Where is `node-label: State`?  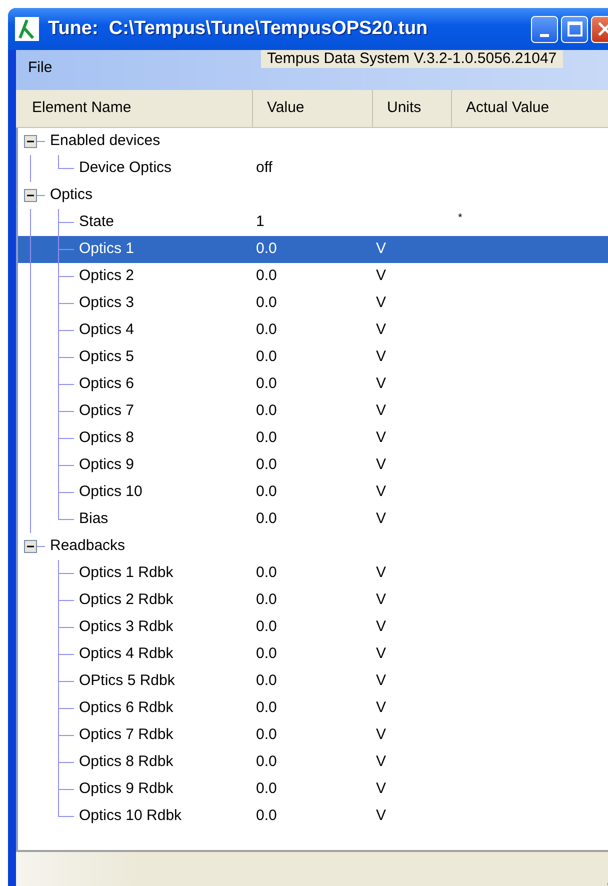 node-label: State is located at coordinates (96, 222).